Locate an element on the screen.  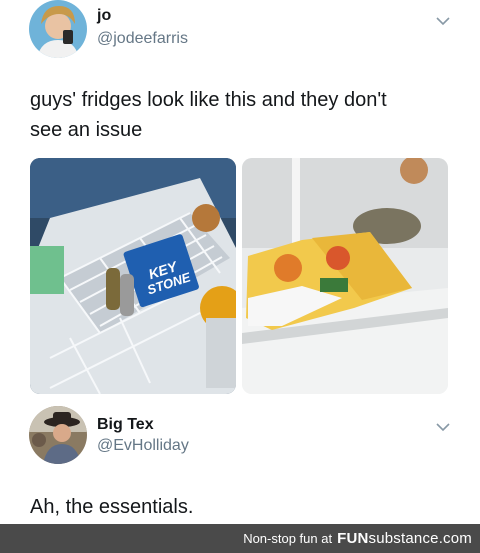
avatar-jo is located at coordinates (58, 29).